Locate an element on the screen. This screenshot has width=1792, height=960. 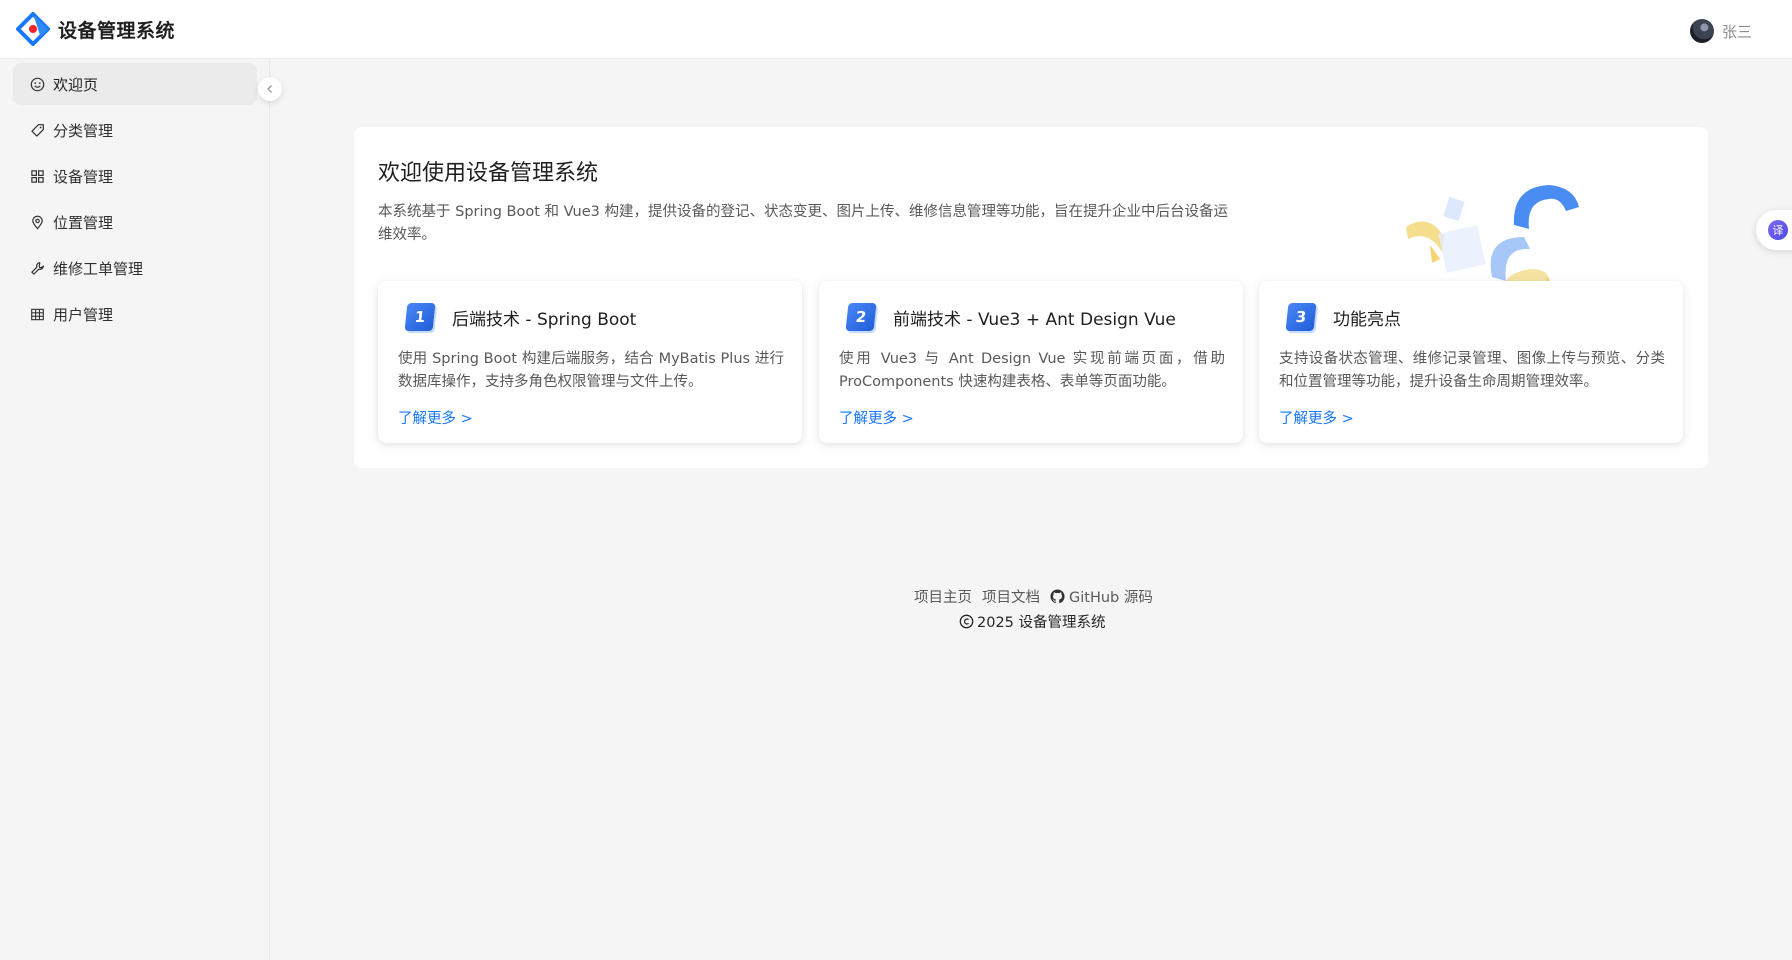
footer-link-label: GitHub 源码 is located at coordinates (1111, 598).